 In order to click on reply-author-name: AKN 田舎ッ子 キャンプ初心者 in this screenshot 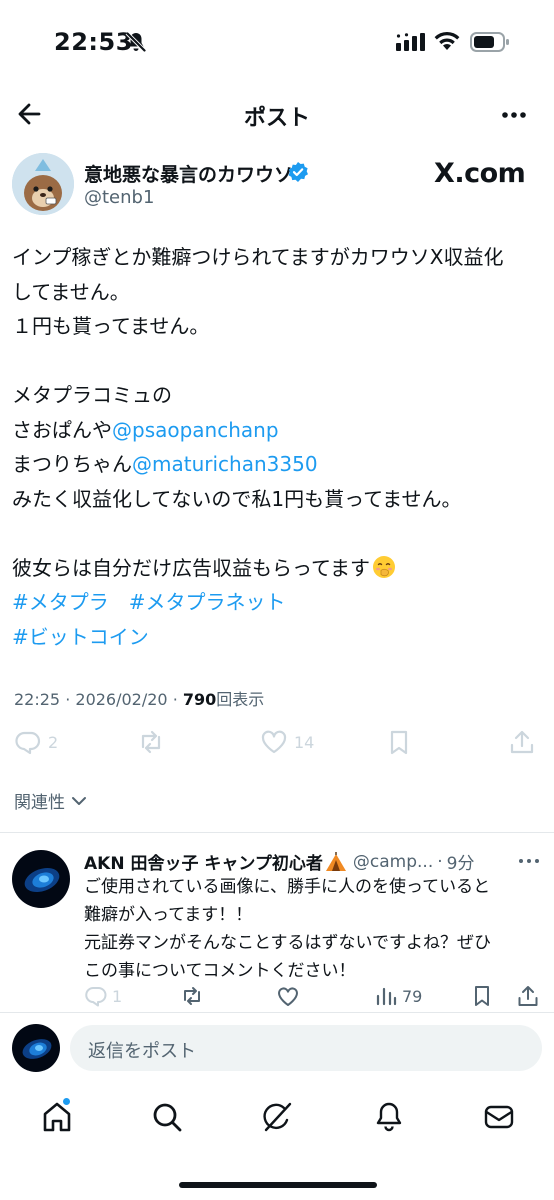, I will do `click(203, 861)`.